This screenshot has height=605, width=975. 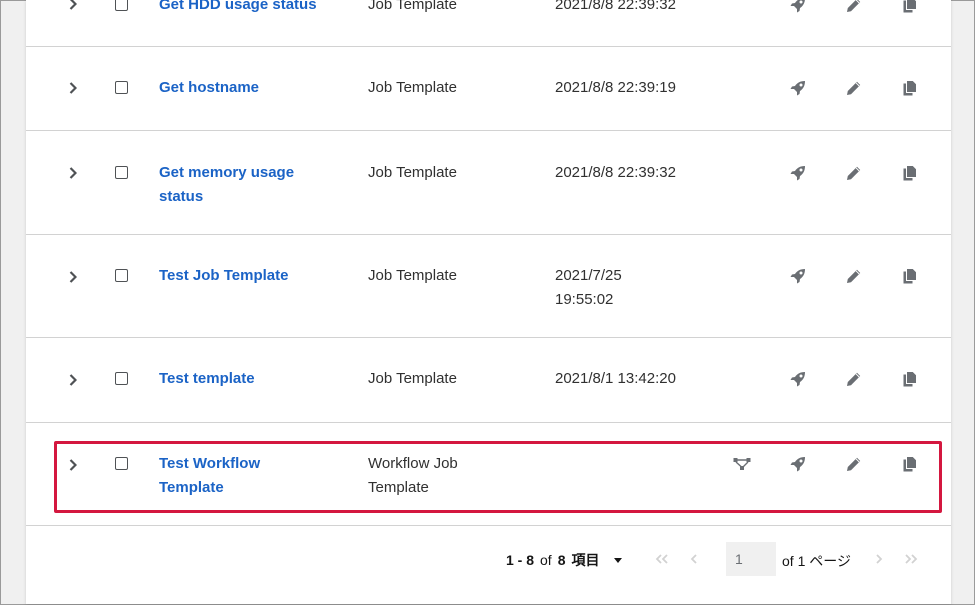 What do you see at coordinates (816, 561) in the screenshot?
I see `page-count-label: of 1 ページ` at bounding box center [816, 561].